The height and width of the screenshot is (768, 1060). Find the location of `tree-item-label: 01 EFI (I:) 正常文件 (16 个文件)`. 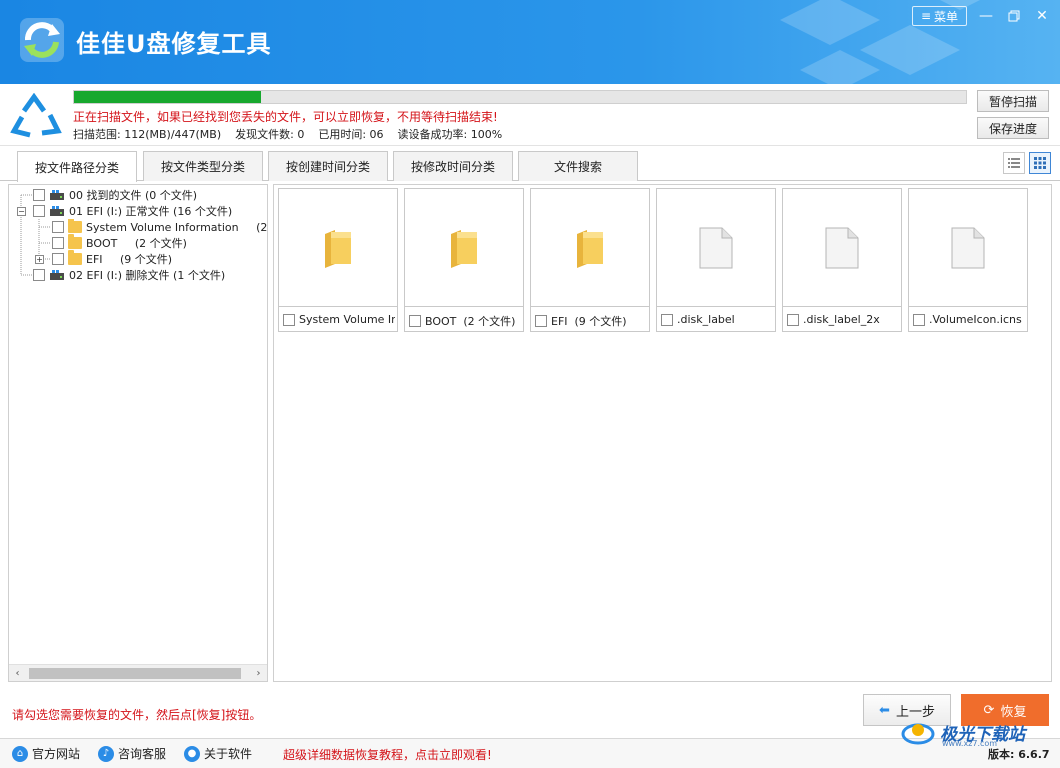

tree-item-label: 01 EFI (I:) 正常文件 (16 个文件) is located at coordinates (151, 211).